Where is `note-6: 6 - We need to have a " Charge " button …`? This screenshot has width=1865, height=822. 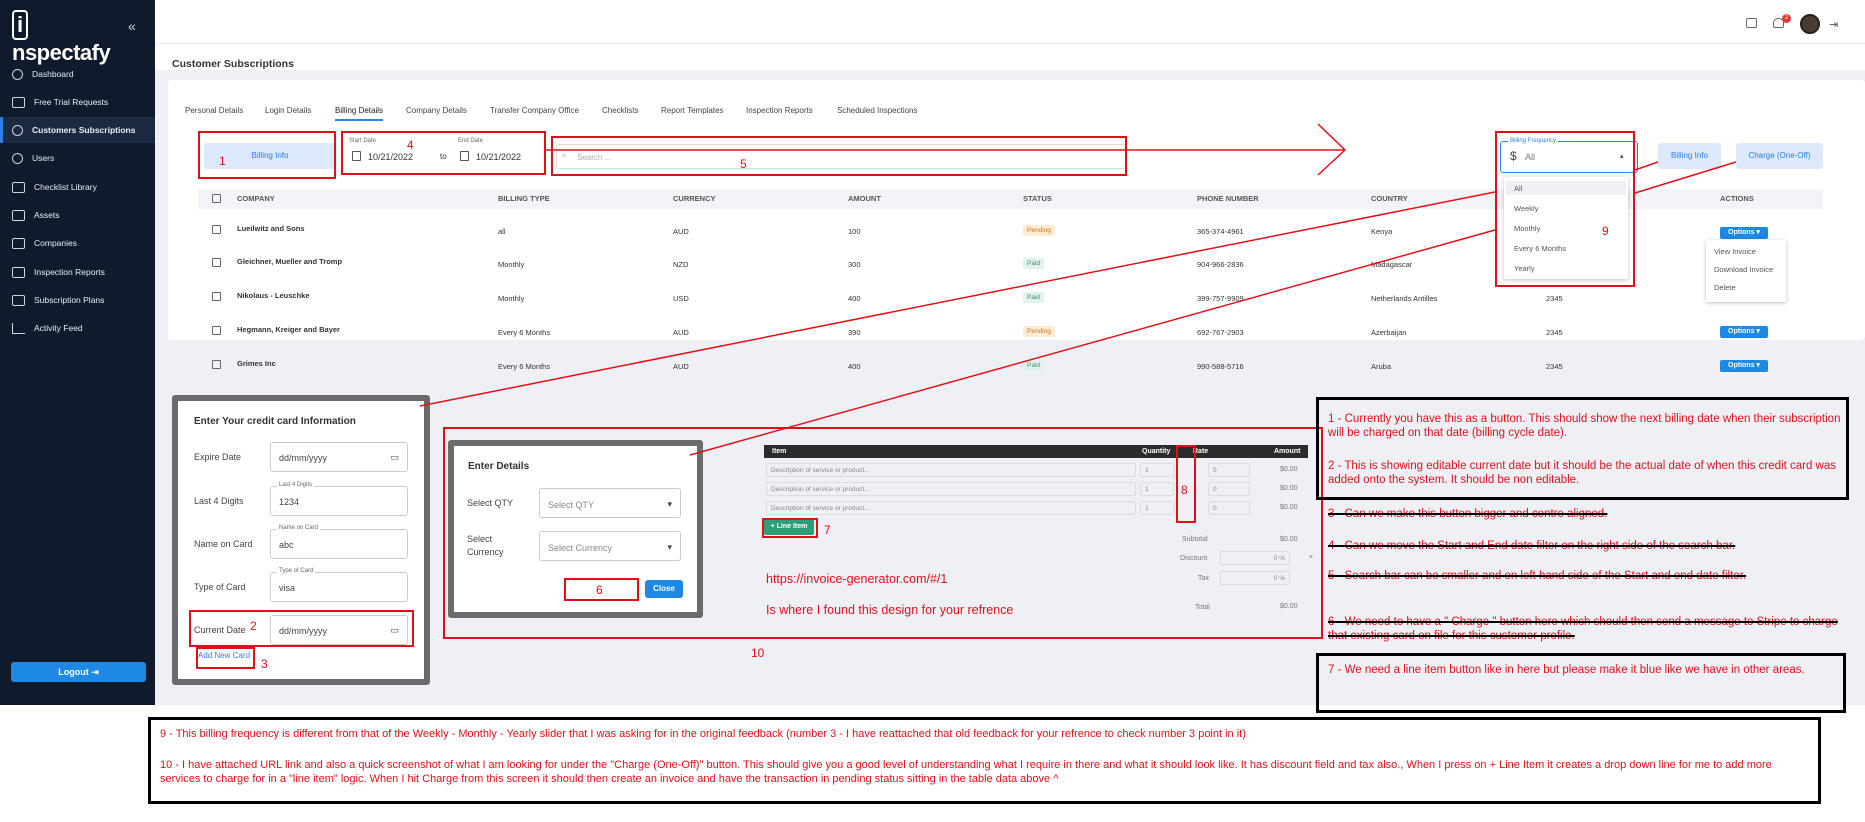
note-6: 6 - We need to have a " Charge " button … is located at coordinates (1583, 629).